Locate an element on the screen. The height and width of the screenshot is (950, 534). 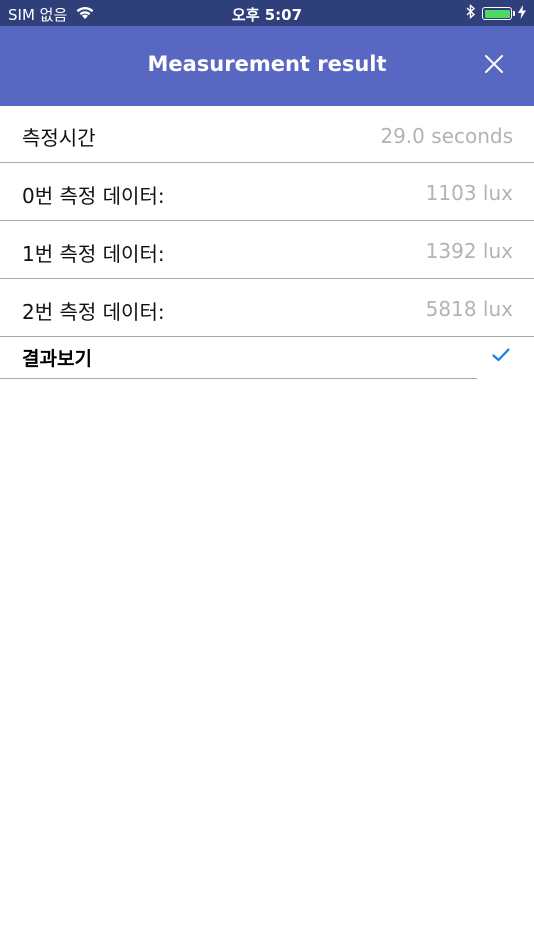
close-icon is located at coordinates (494, 66).